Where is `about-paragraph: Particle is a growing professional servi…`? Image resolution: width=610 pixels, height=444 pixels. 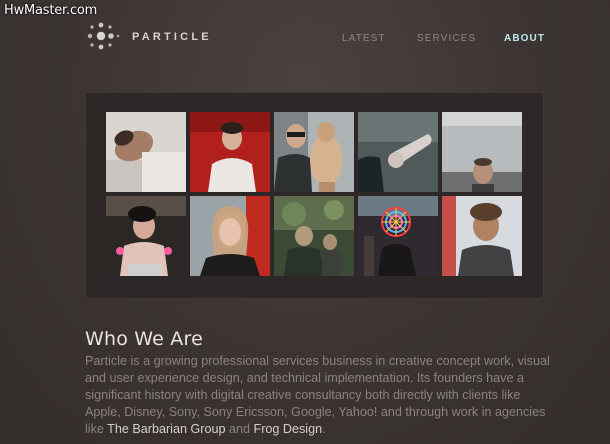
about-paragraph: Particle is a growing professional servi… is located at coordinates (320, 395).